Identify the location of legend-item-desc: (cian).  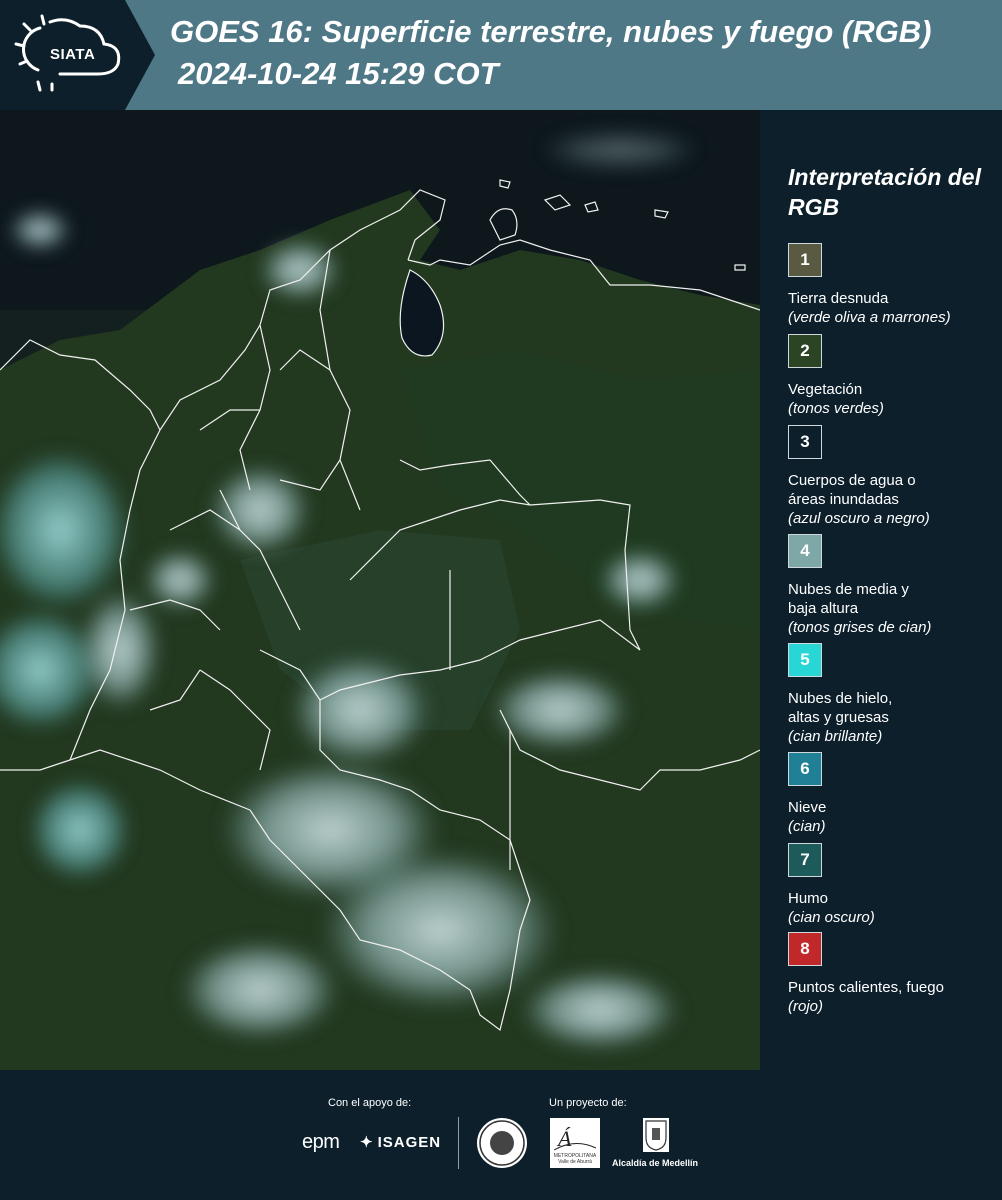
(807, 826).